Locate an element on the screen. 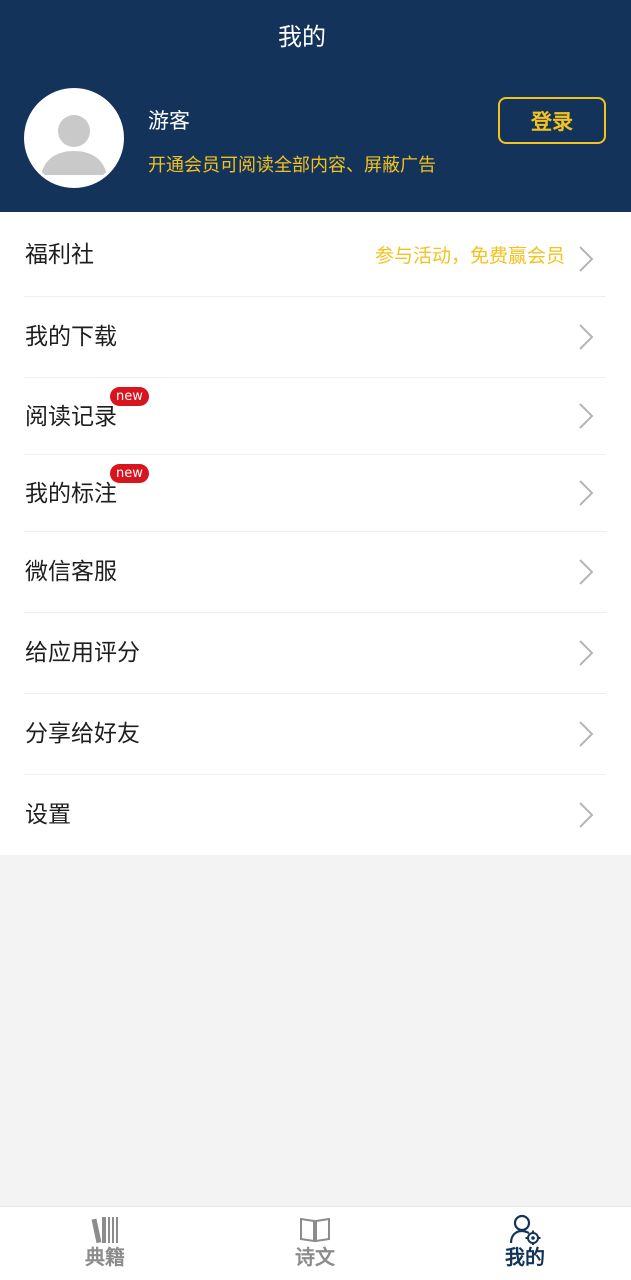 This screenshot has width=631, height=1280. username: 游客 is located at coordinates (169, 121).